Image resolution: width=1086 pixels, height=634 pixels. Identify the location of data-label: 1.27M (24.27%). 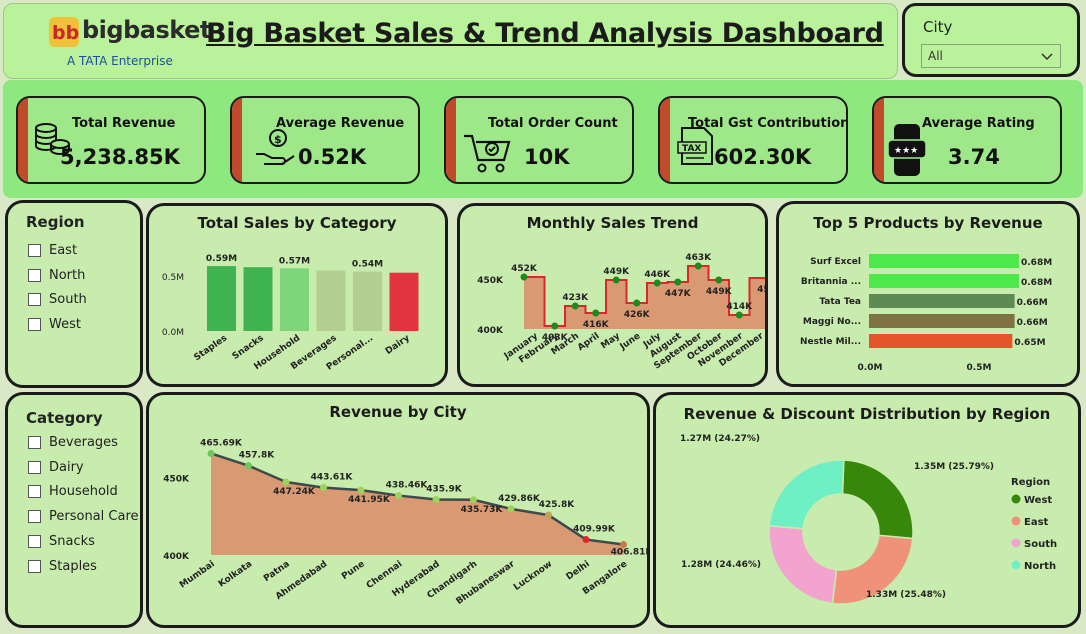
(720, 439).